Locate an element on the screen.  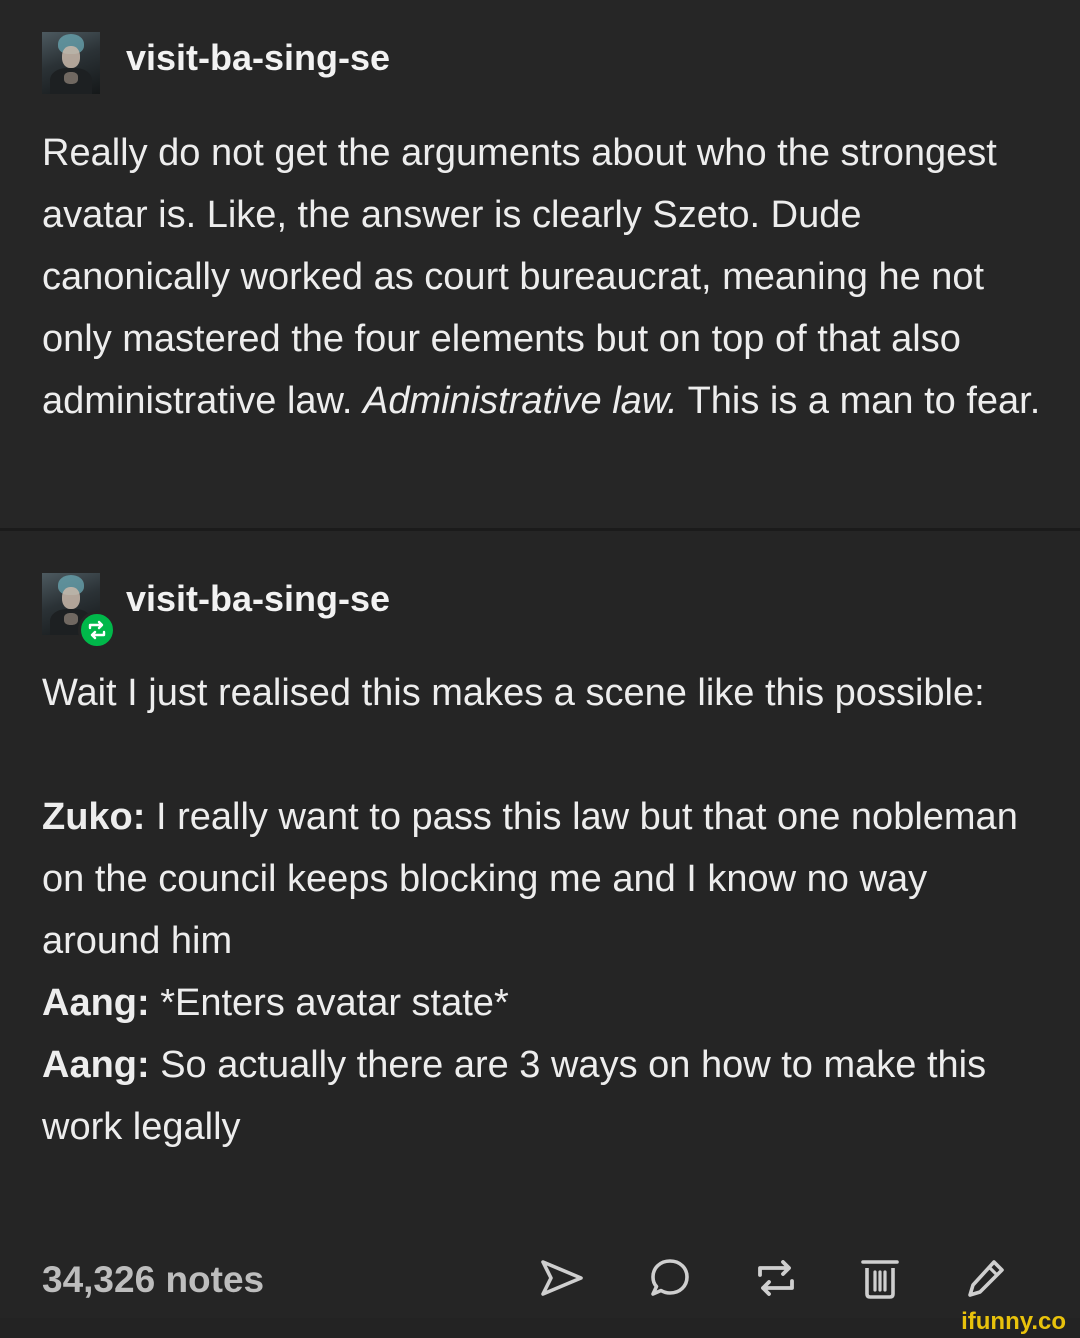
post-footer: 34,326 notes is located at coordinates (540, 1280).